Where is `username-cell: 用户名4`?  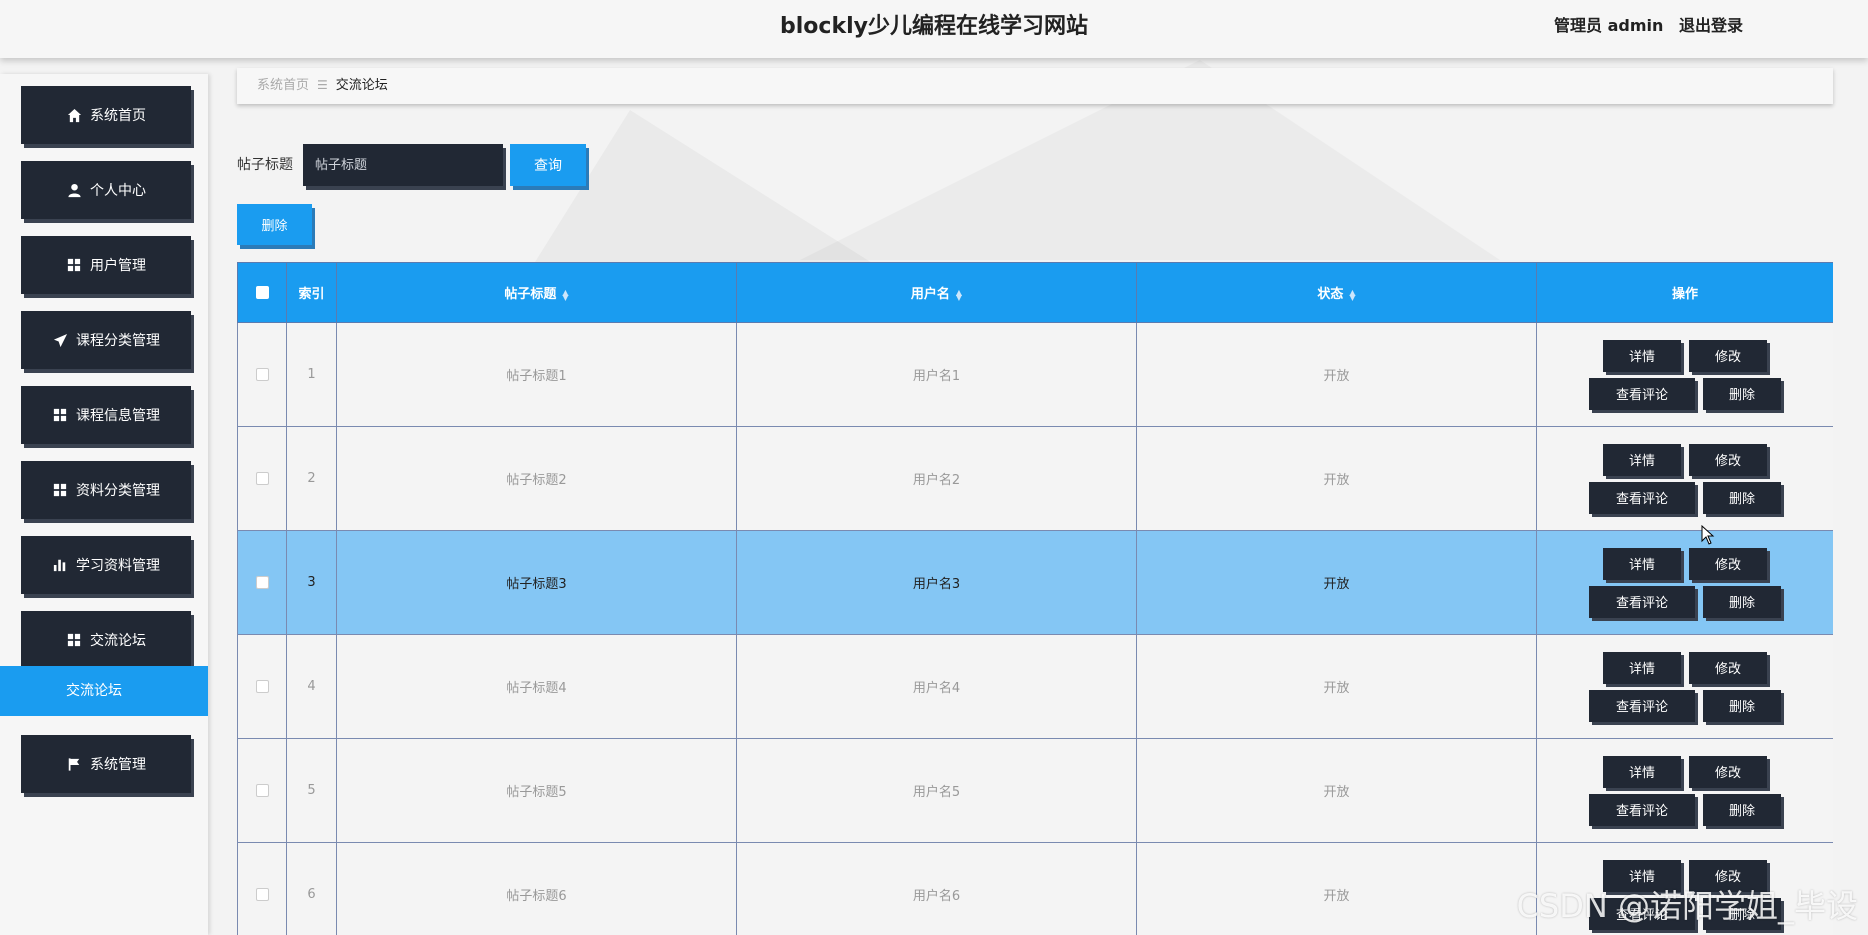
username-cell: 用户名4 is located at coordinates (936, 686).